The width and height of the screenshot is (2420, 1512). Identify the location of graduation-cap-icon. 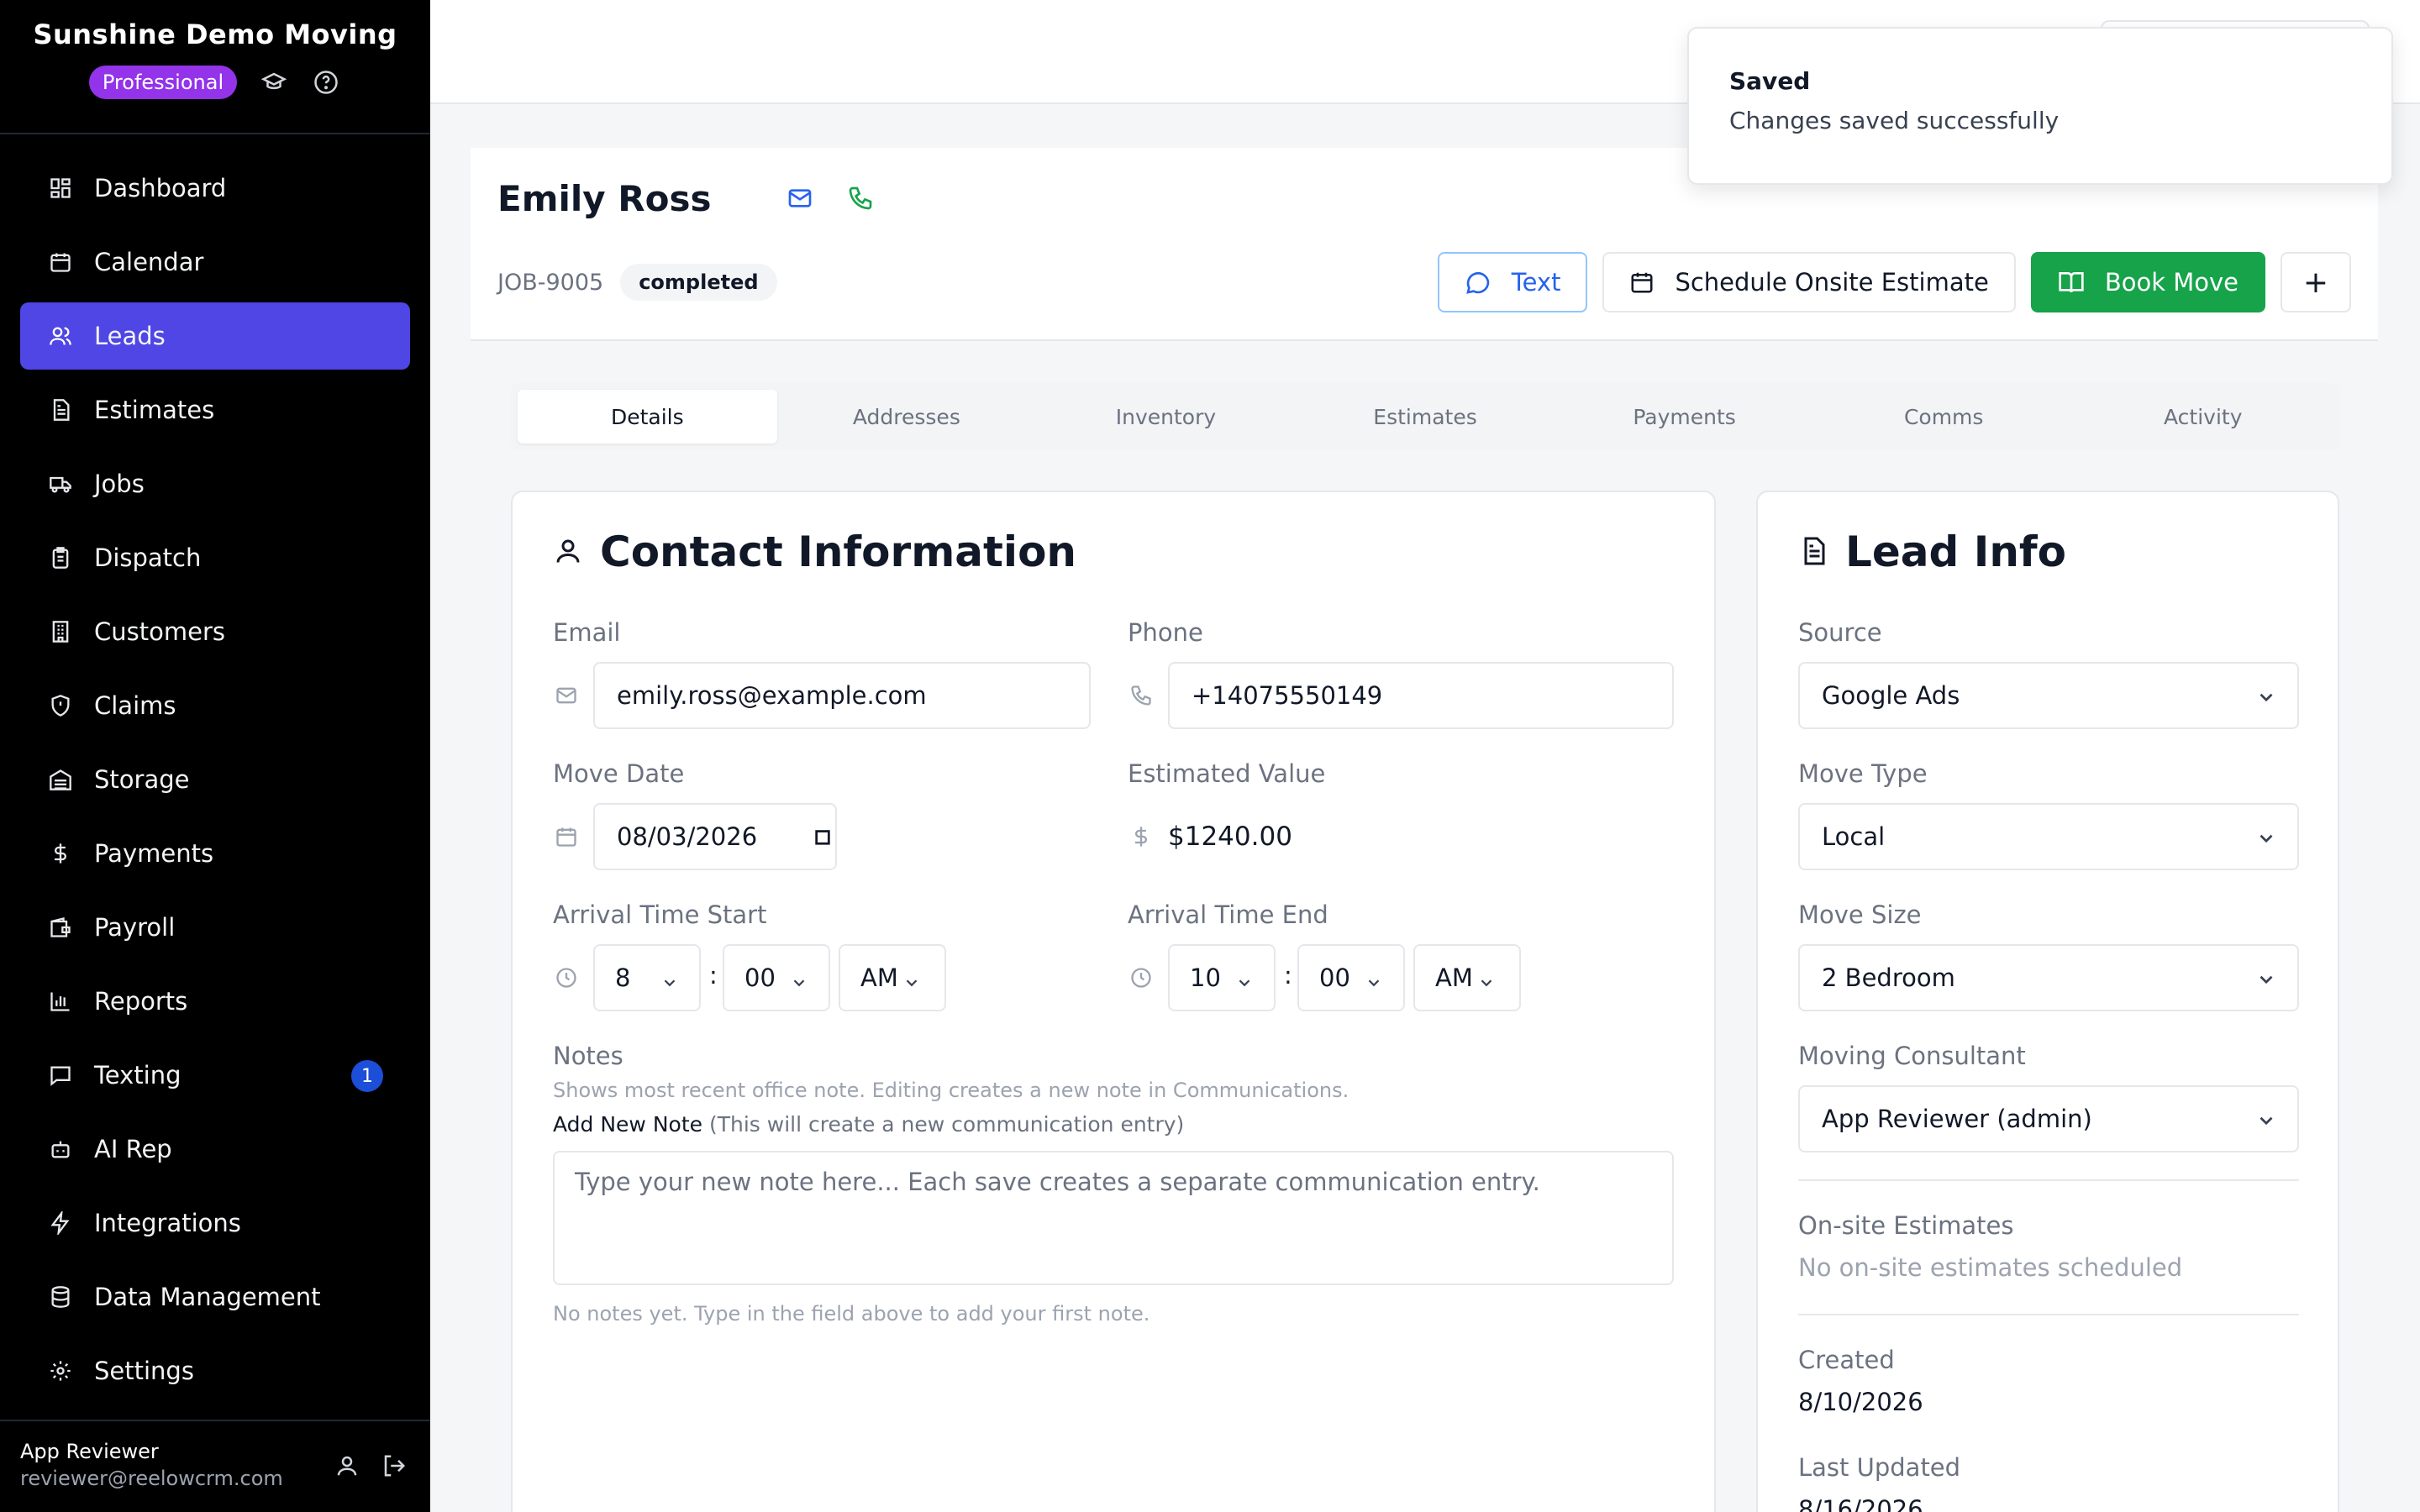
(274, 82).